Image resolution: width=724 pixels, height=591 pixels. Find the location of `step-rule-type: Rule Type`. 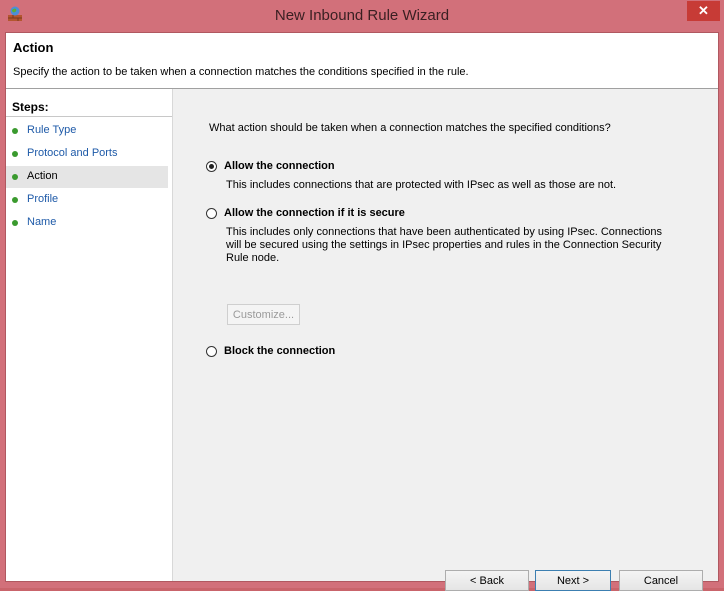

step-rule-type: Rule Type is located at coordinates (87, 131).